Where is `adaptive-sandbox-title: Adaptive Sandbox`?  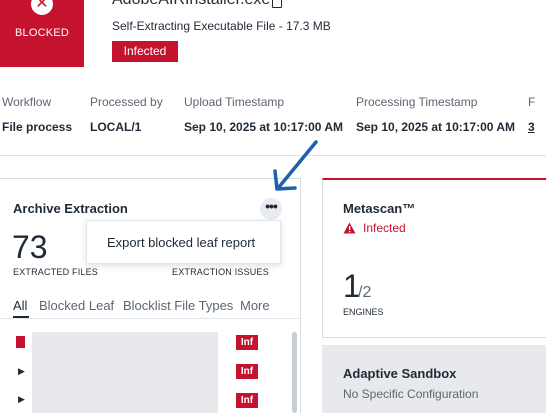
adaptive-sandbox-title: Adaptive Sandbox is located at coordinates (400, 373).